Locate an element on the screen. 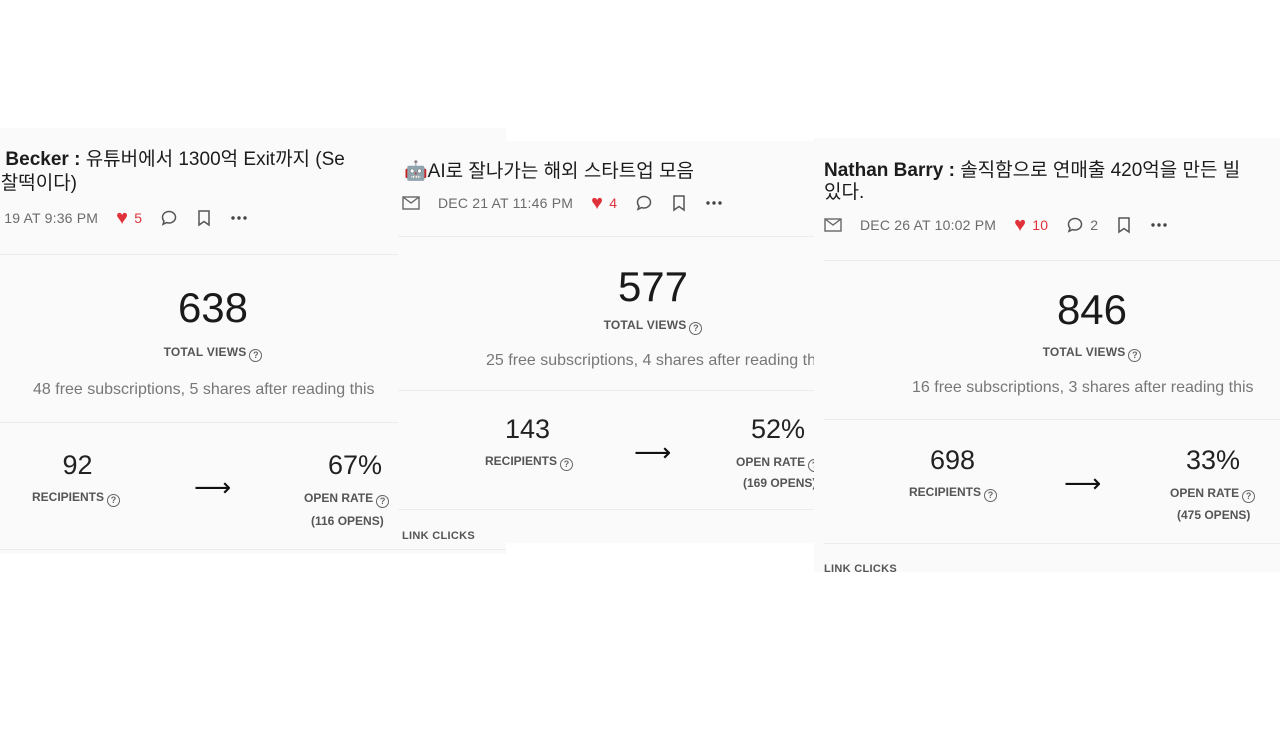 The height and width of the screenshot is (731, 1280). recipients-value: 698 is located at coordinates (952, 460).